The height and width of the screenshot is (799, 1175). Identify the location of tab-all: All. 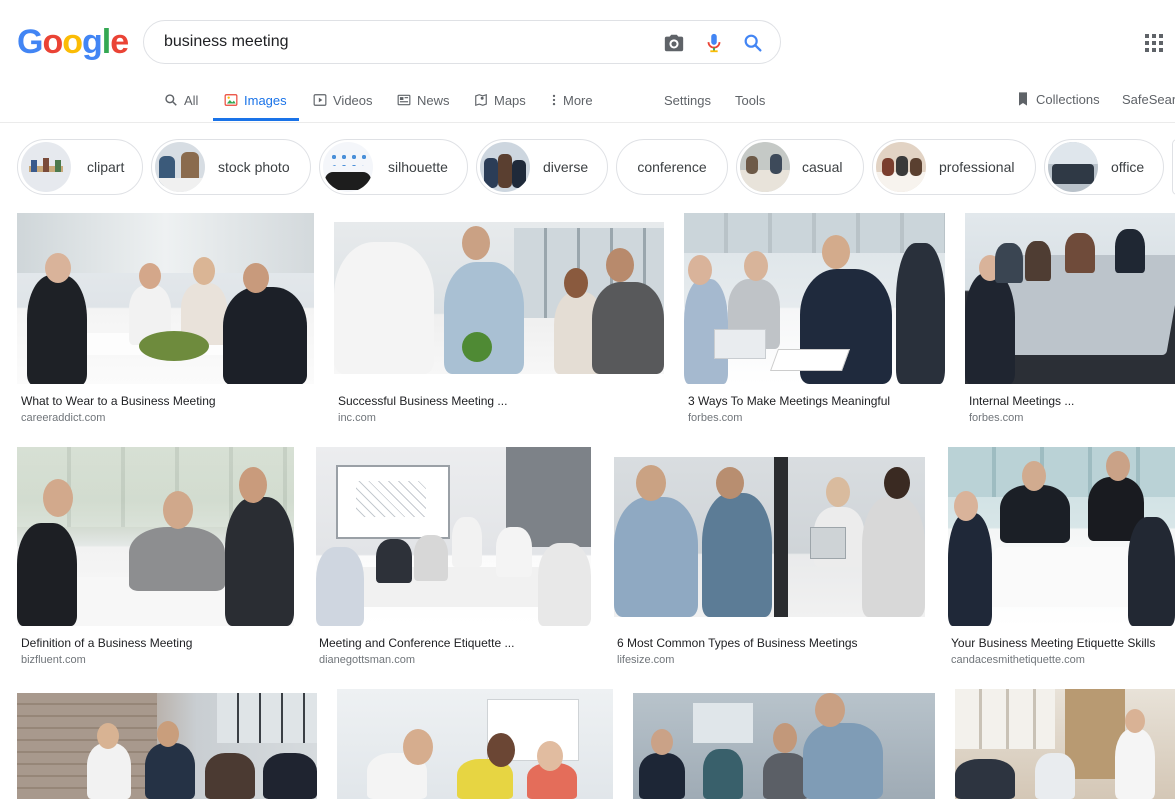
(181, 100).